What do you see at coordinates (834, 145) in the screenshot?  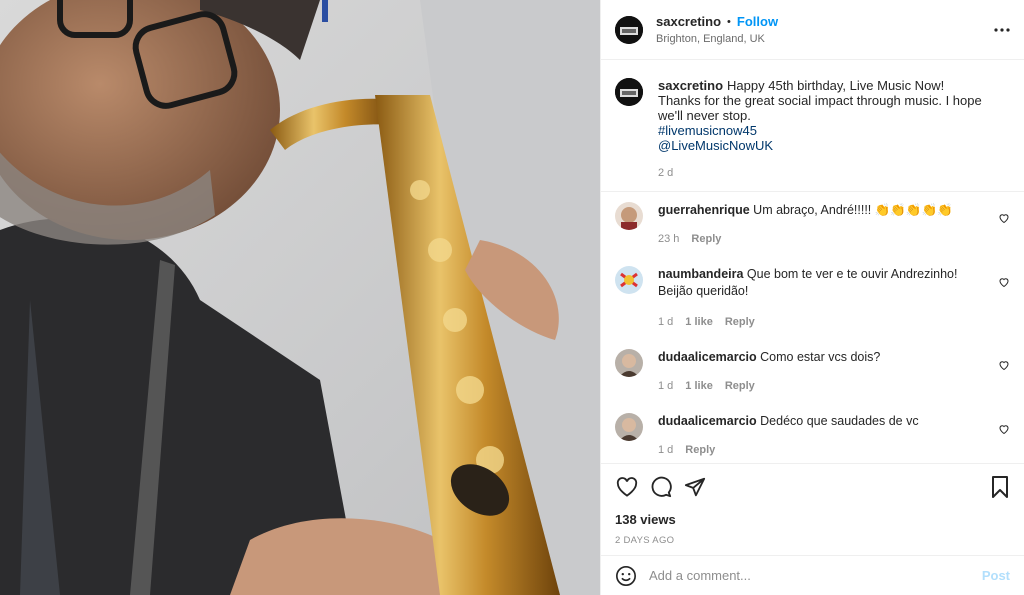 I see `mention-link: @LiveMusicNowUK` at bounding box center [834, 145].